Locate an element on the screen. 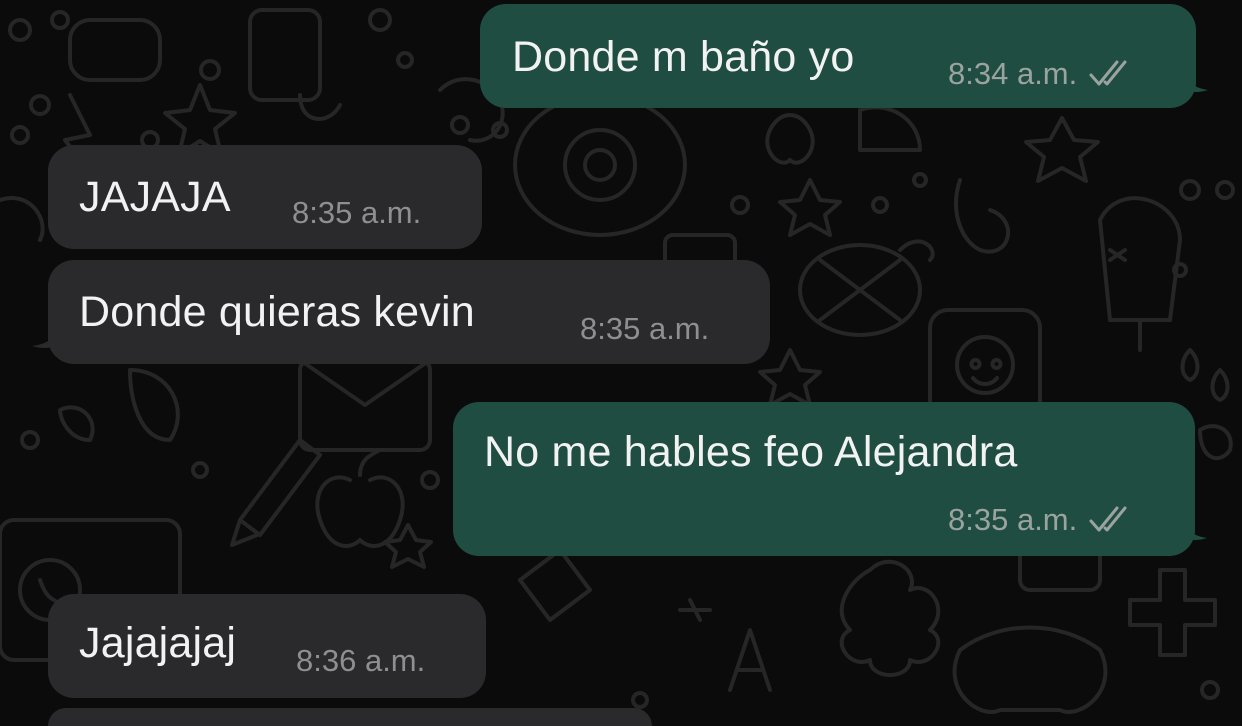  incoming-message-bubble: JAJAJA 8:35 a.m. is located at coordinates (265, 197).